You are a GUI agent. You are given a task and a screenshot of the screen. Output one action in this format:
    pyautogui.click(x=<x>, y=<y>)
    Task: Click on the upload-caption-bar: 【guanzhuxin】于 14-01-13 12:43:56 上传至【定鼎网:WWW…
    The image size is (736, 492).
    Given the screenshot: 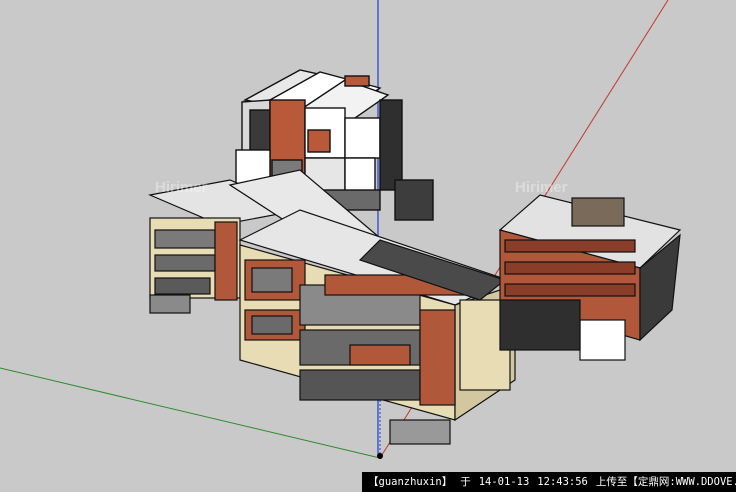 What is the action you would take?
    pyautogui.click(x=549, y=482)
    